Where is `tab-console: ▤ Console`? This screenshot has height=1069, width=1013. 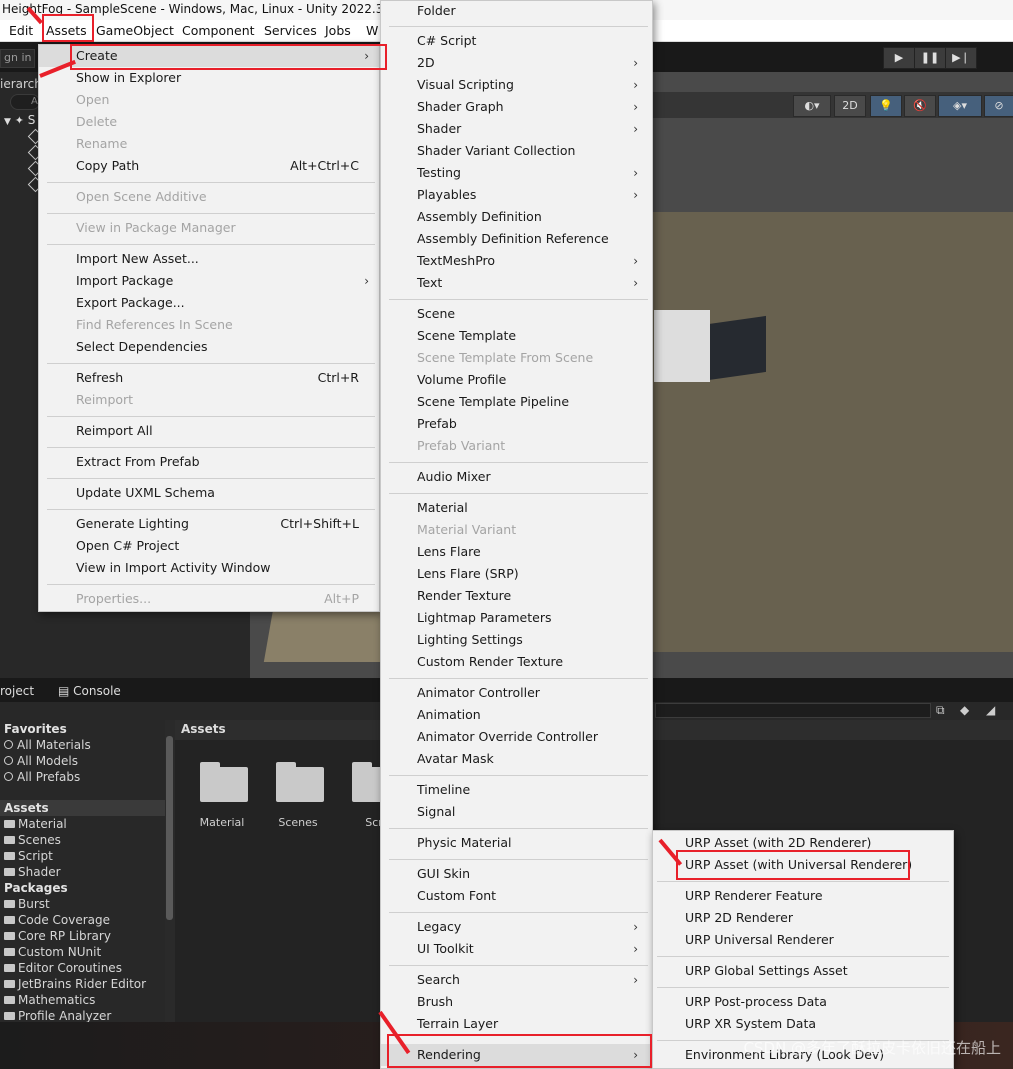
tab-console: ▤ Console is located at coordinates (89, 691).